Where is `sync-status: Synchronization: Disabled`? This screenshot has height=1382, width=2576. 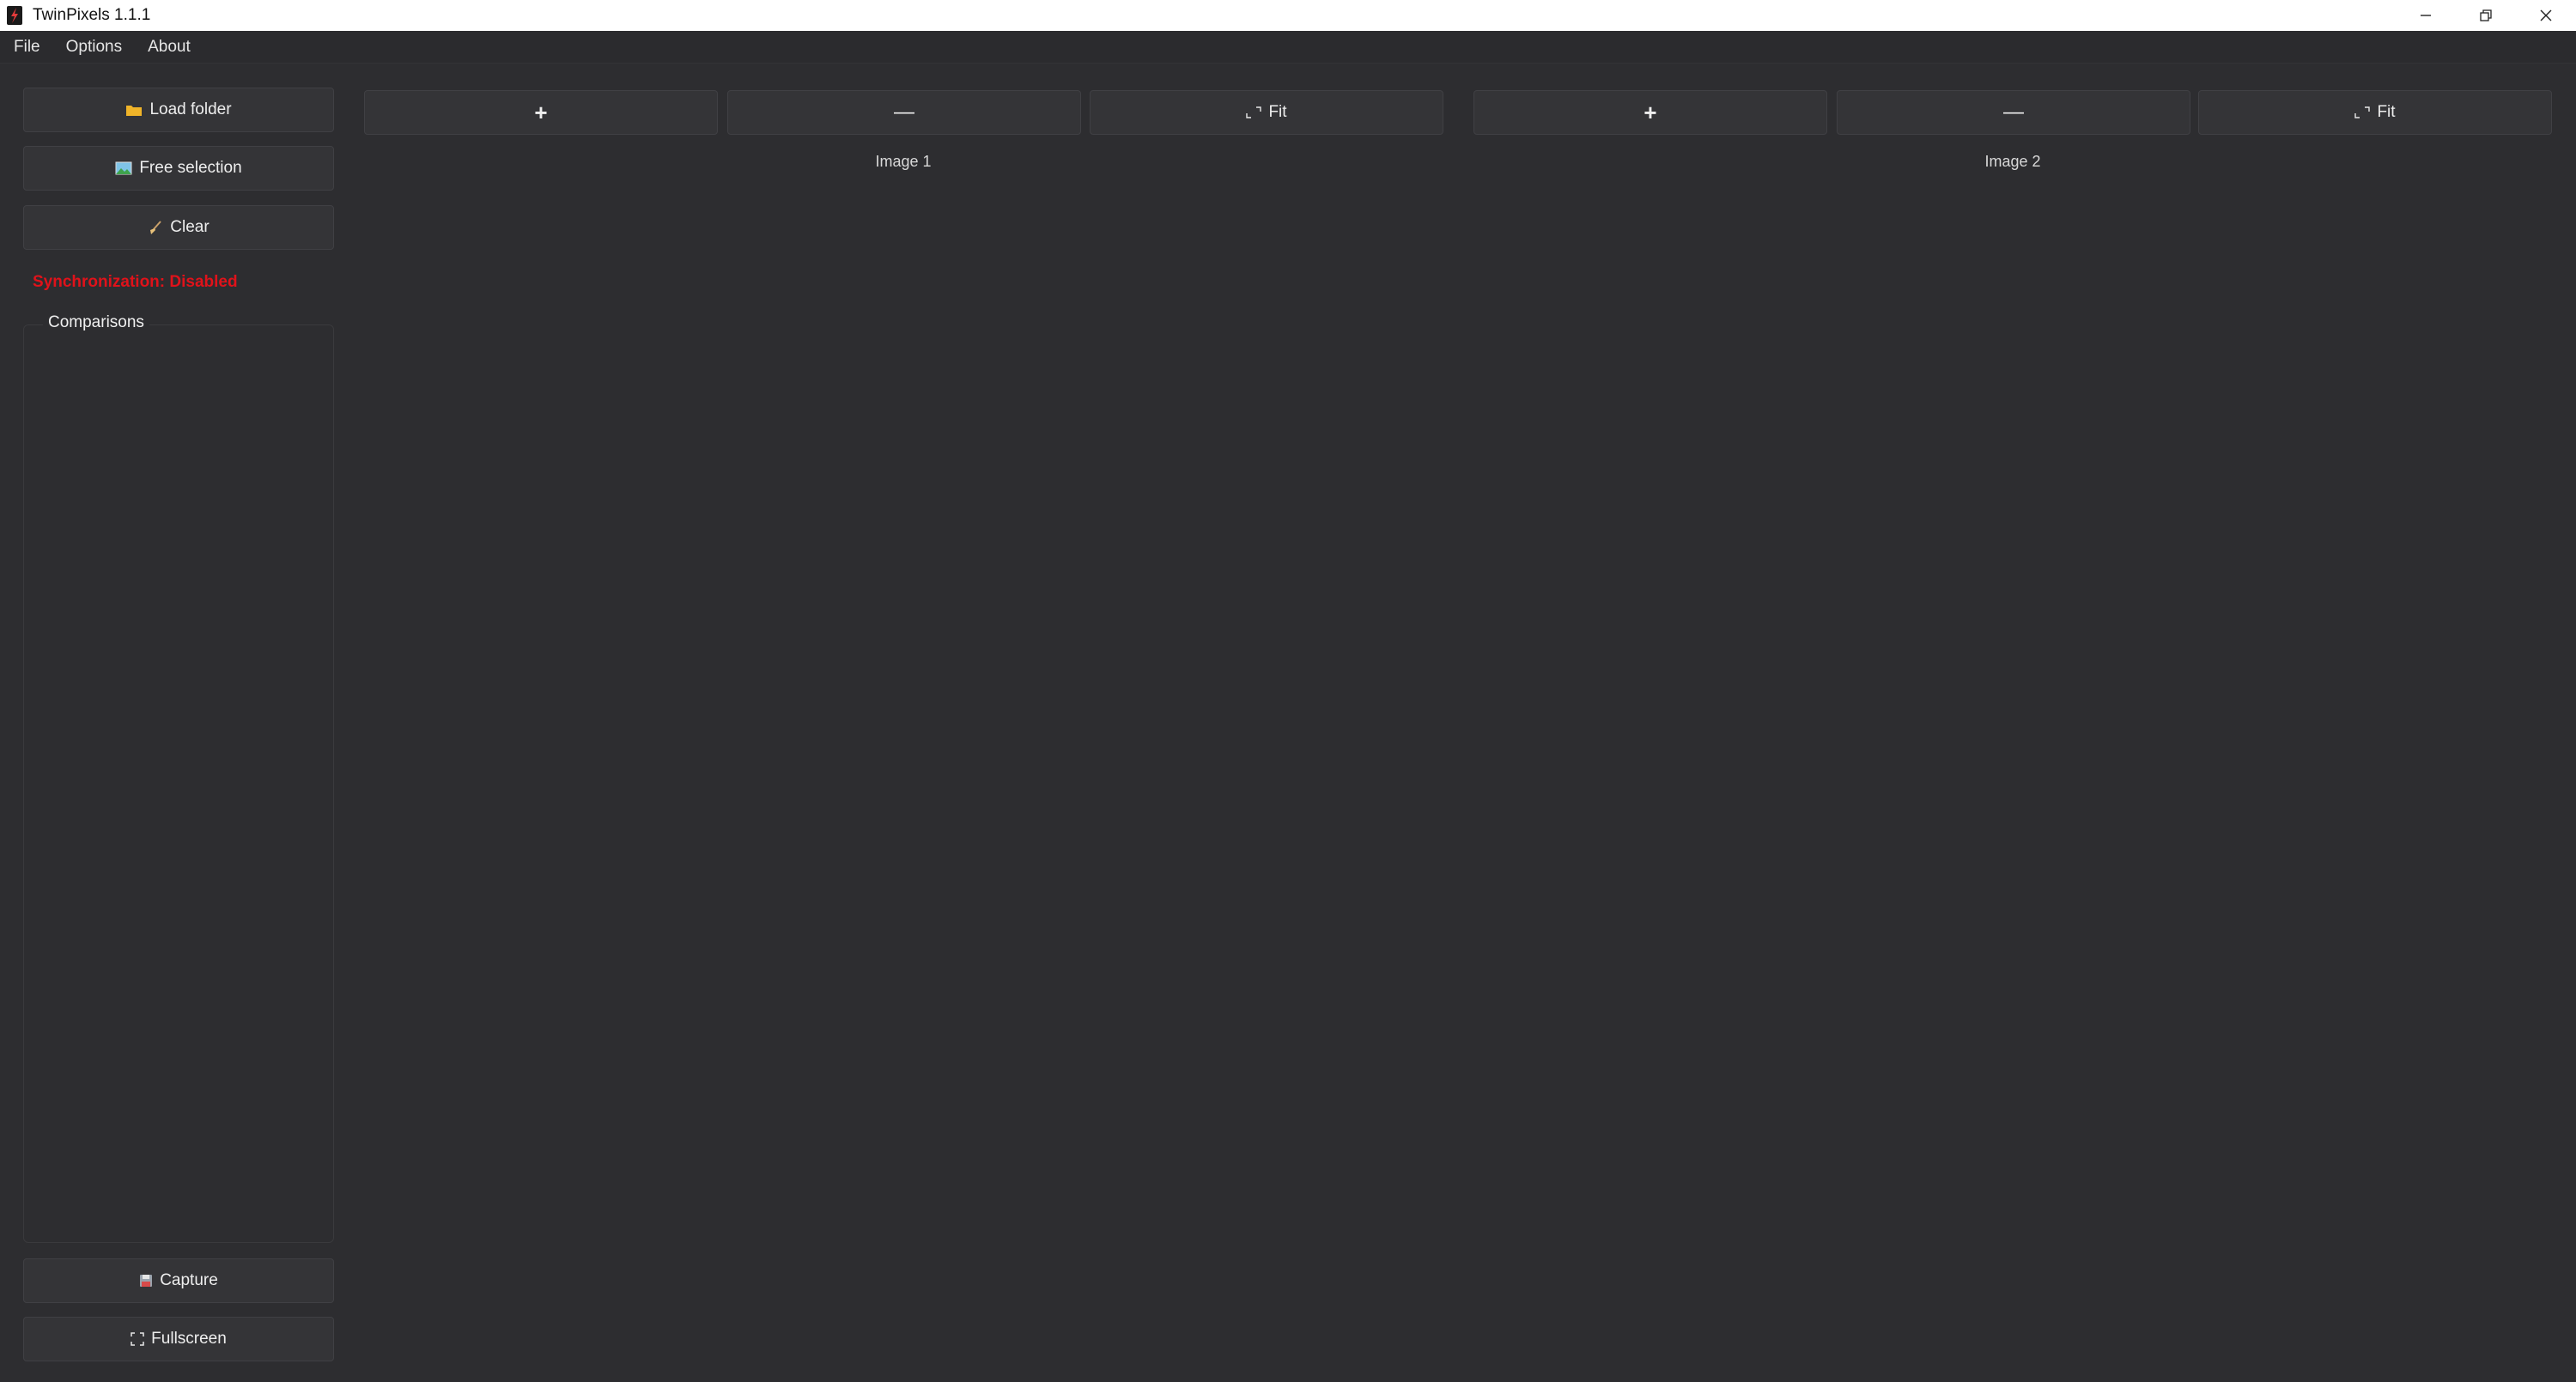 sync-status: Synchronization: Disabled is located at coordinates (135, 282).